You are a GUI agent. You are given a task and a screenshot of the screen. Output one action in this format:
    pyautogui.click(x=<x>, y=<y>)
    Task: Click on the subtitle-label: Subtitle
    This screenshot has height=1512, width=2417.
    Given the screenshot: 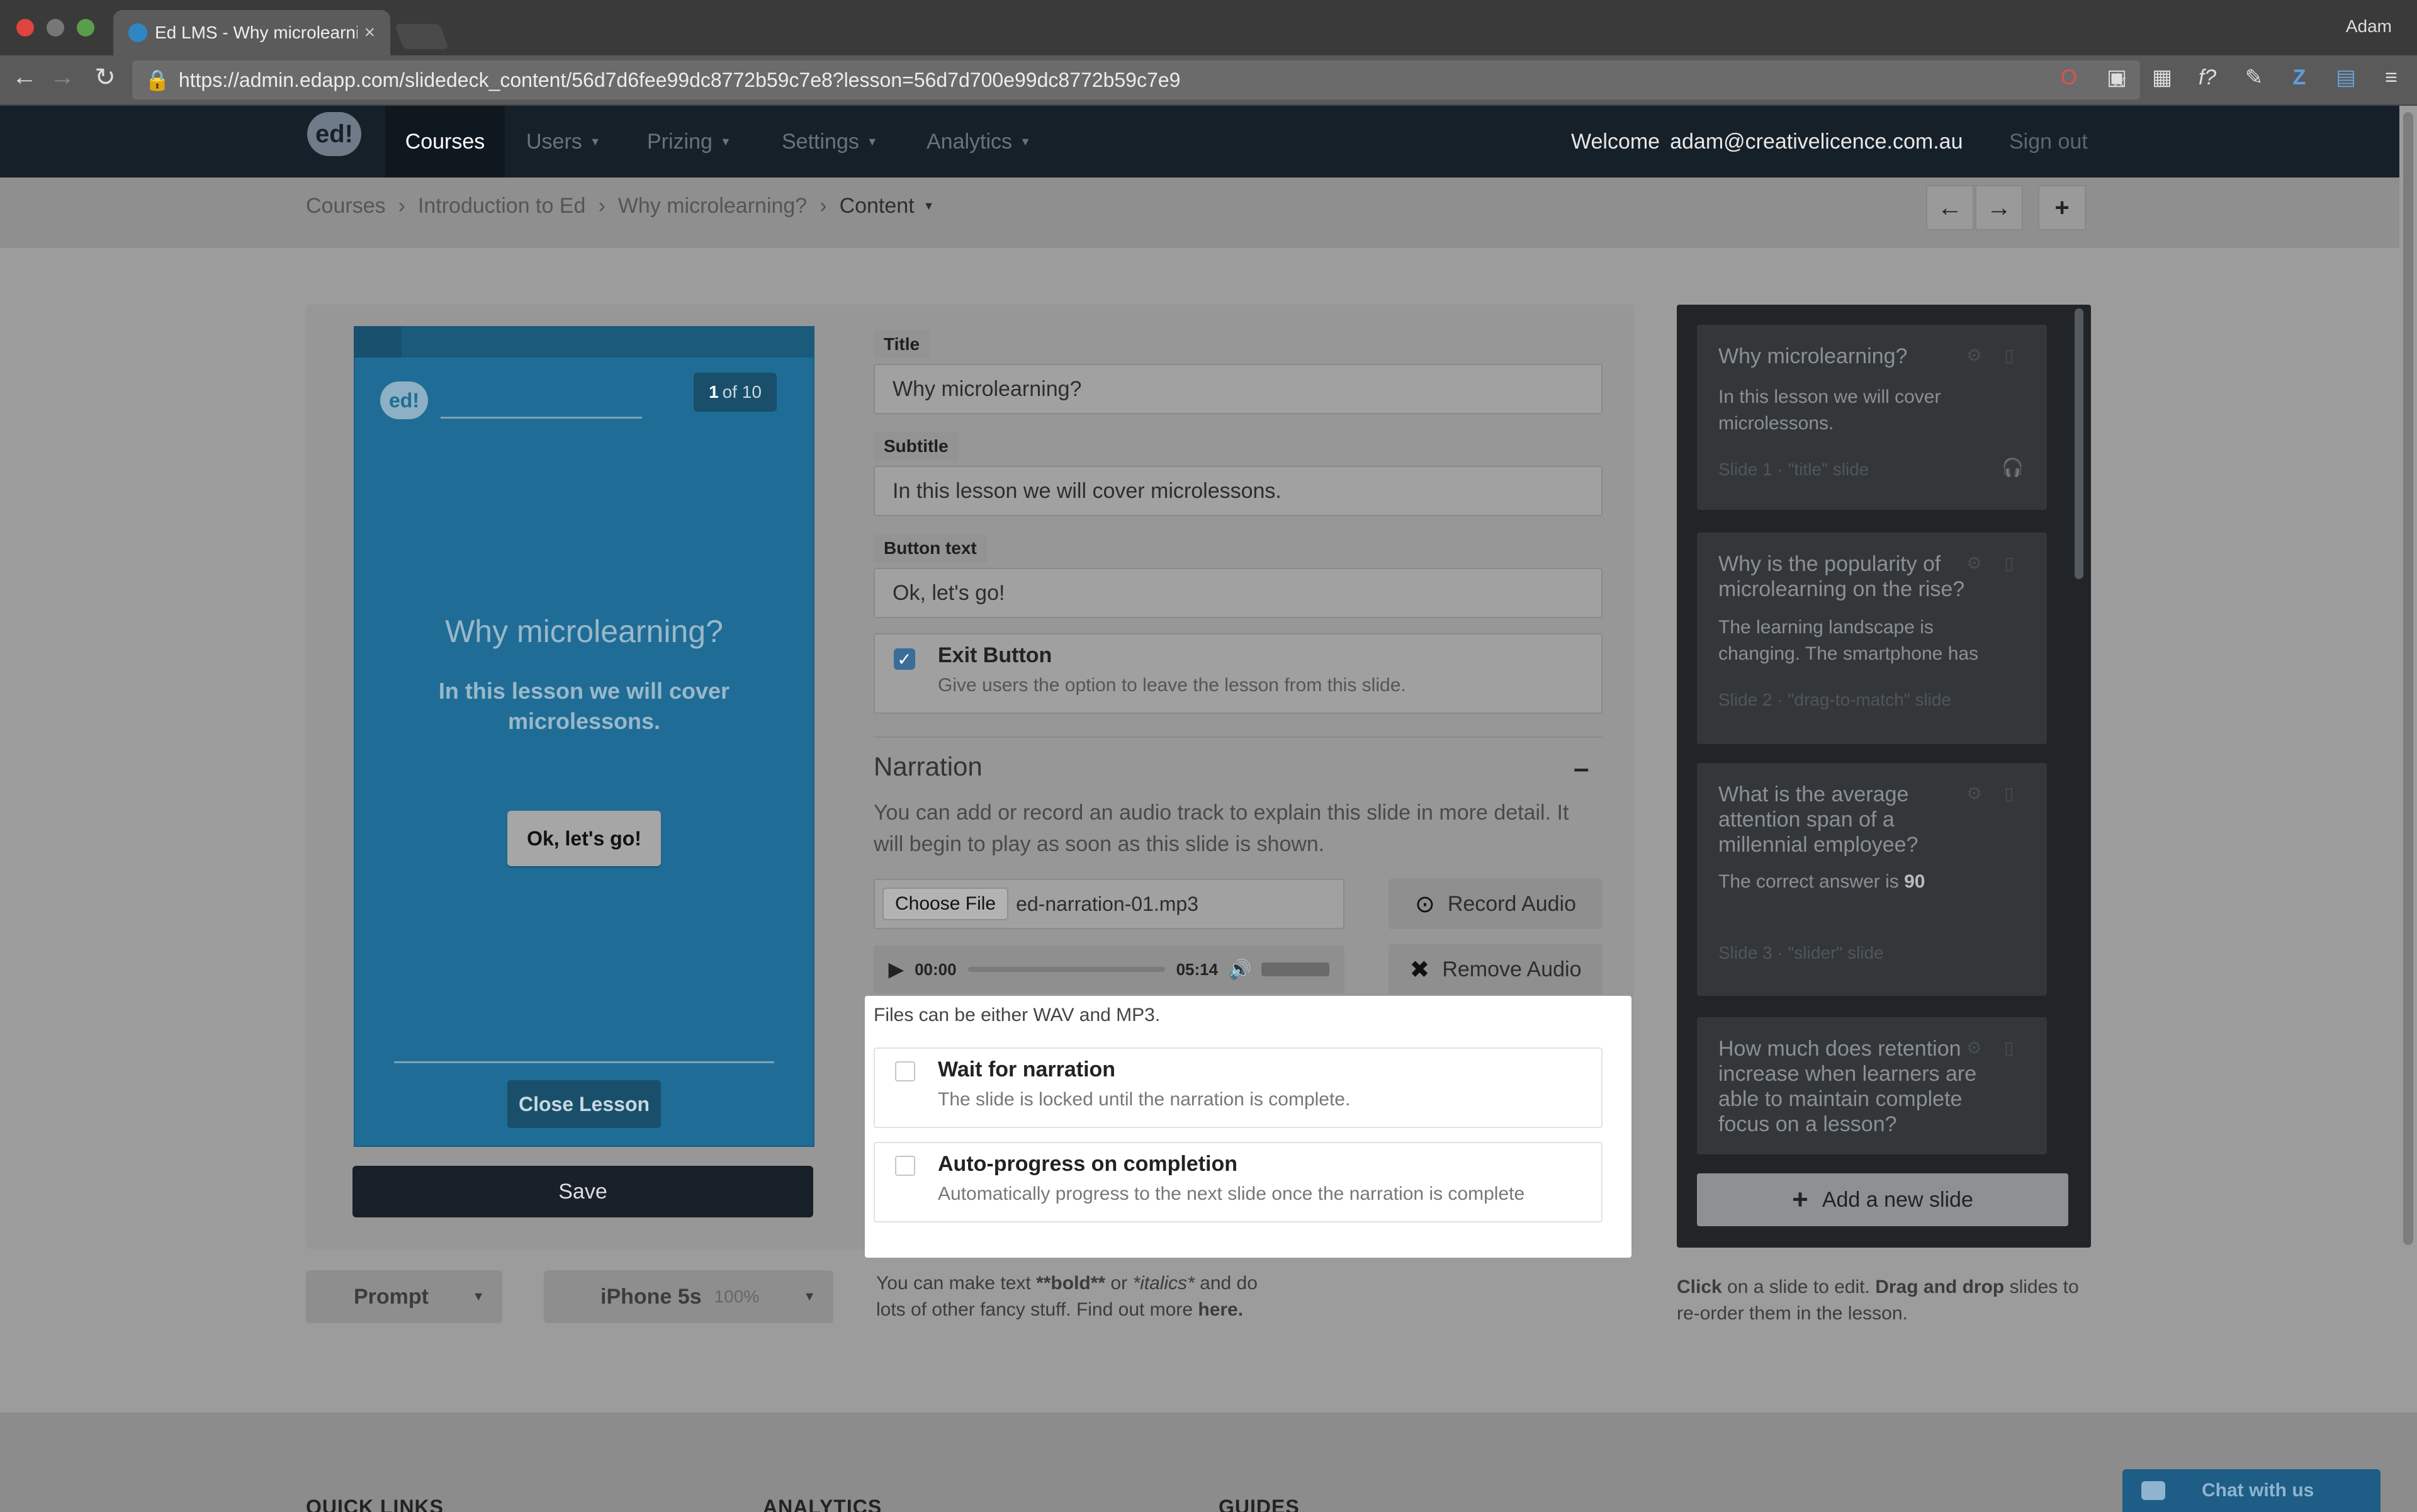 What is the action you would take?
    pyautogui.click(x=916, y=446)
    